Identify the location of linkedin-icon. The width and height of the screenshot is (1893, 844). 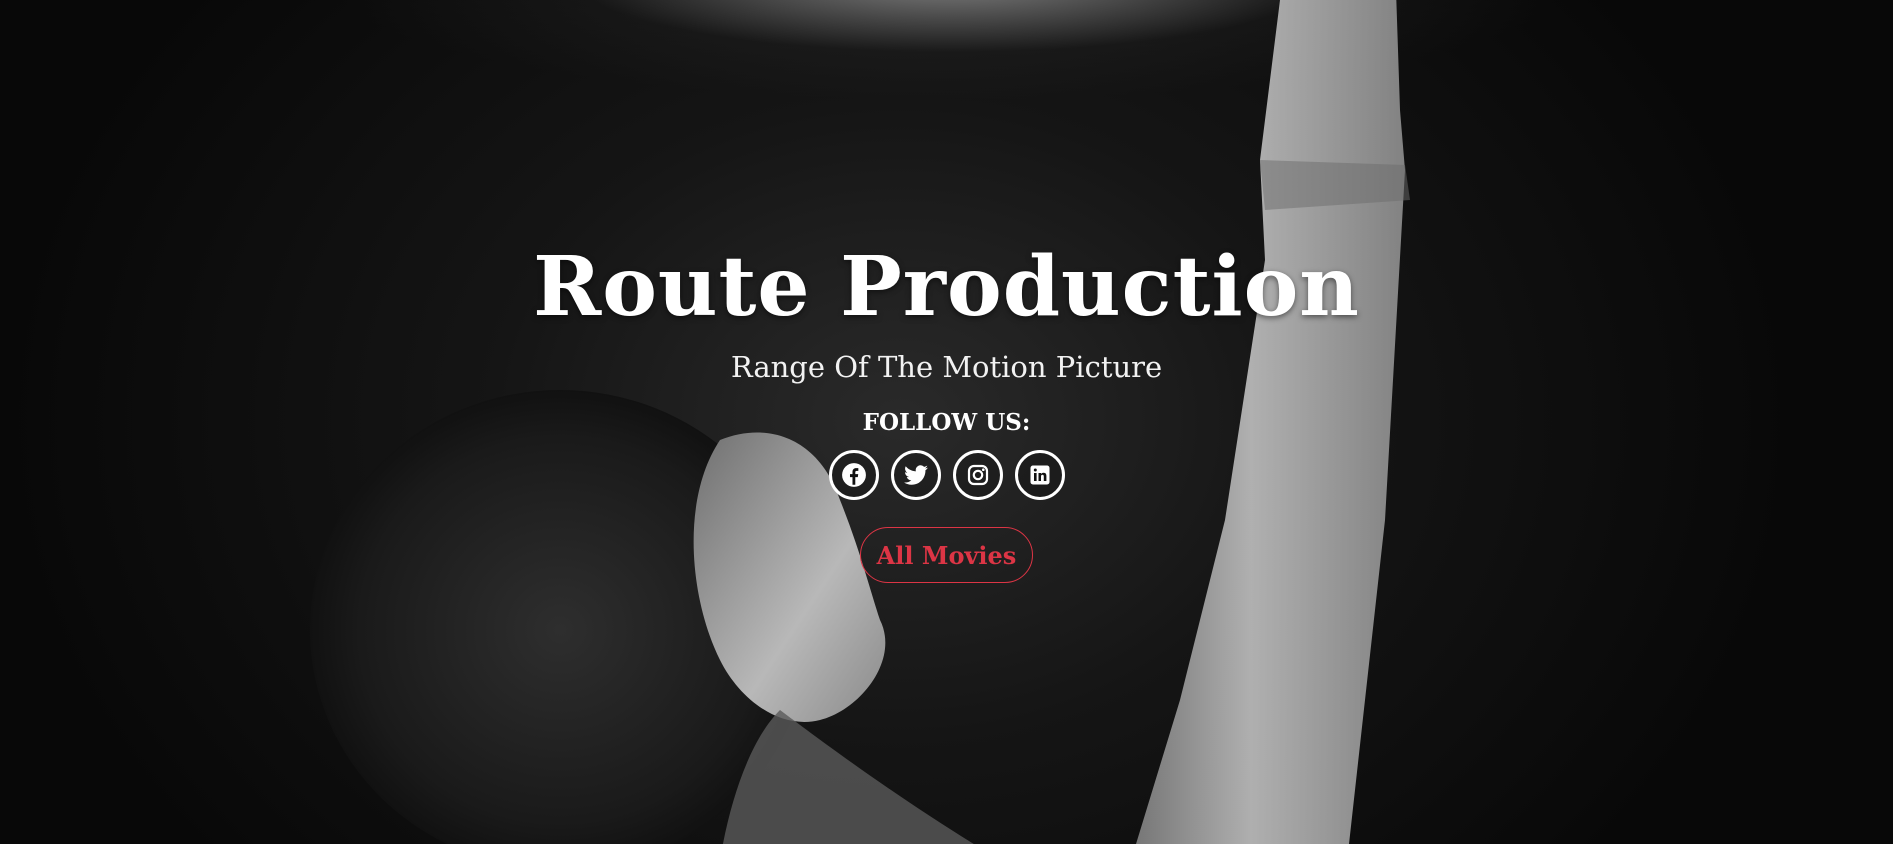
(1039, 475).